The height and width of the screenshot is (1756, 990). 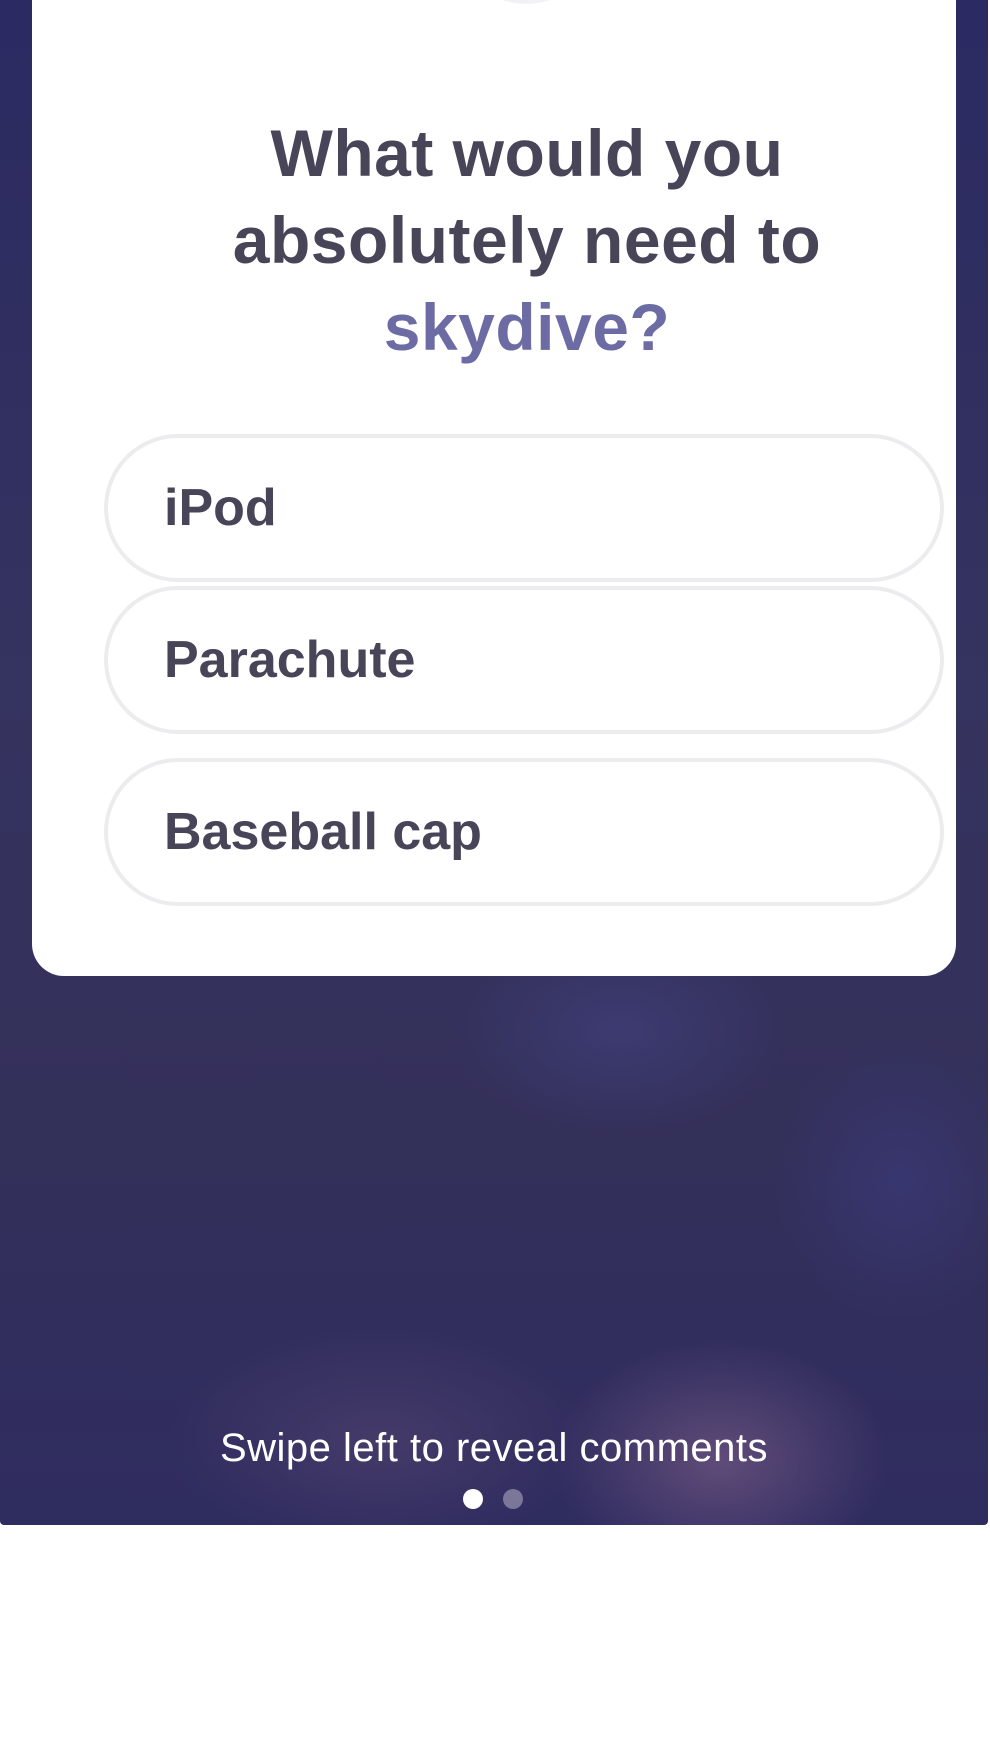 I want to click on question-line-1: What would you, so click(x=527, y=153).